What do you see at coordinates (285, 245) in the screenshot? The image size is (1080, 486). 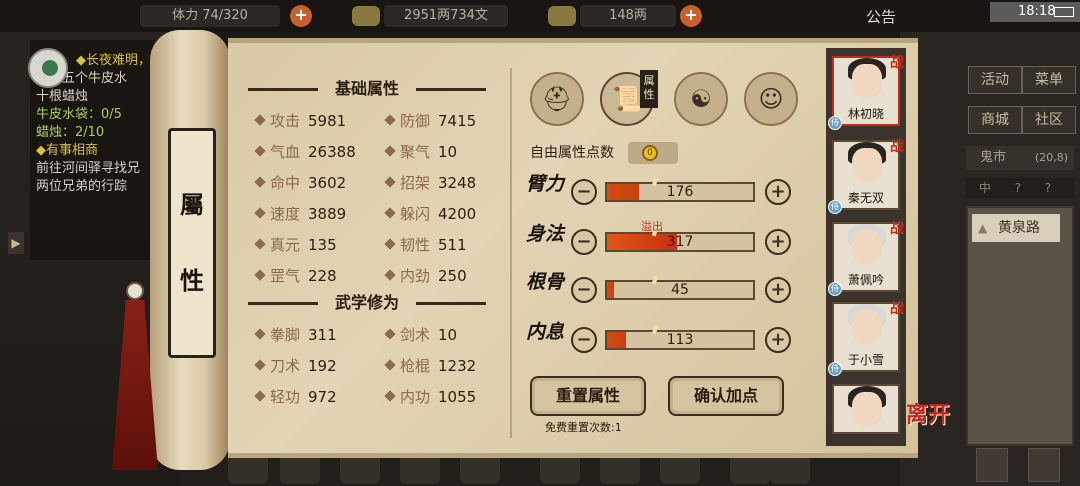 I see `stat-label: 真元` at bounding box center [285, 245].